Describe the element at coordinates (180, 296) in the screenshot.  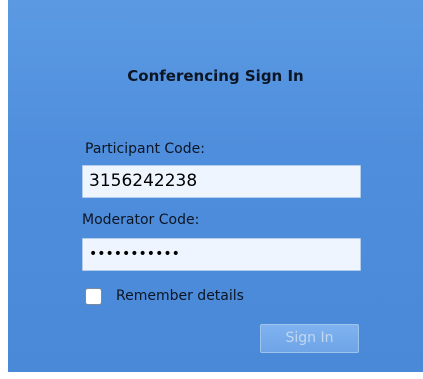
I see `remember-details-label: Remember details` at that location.